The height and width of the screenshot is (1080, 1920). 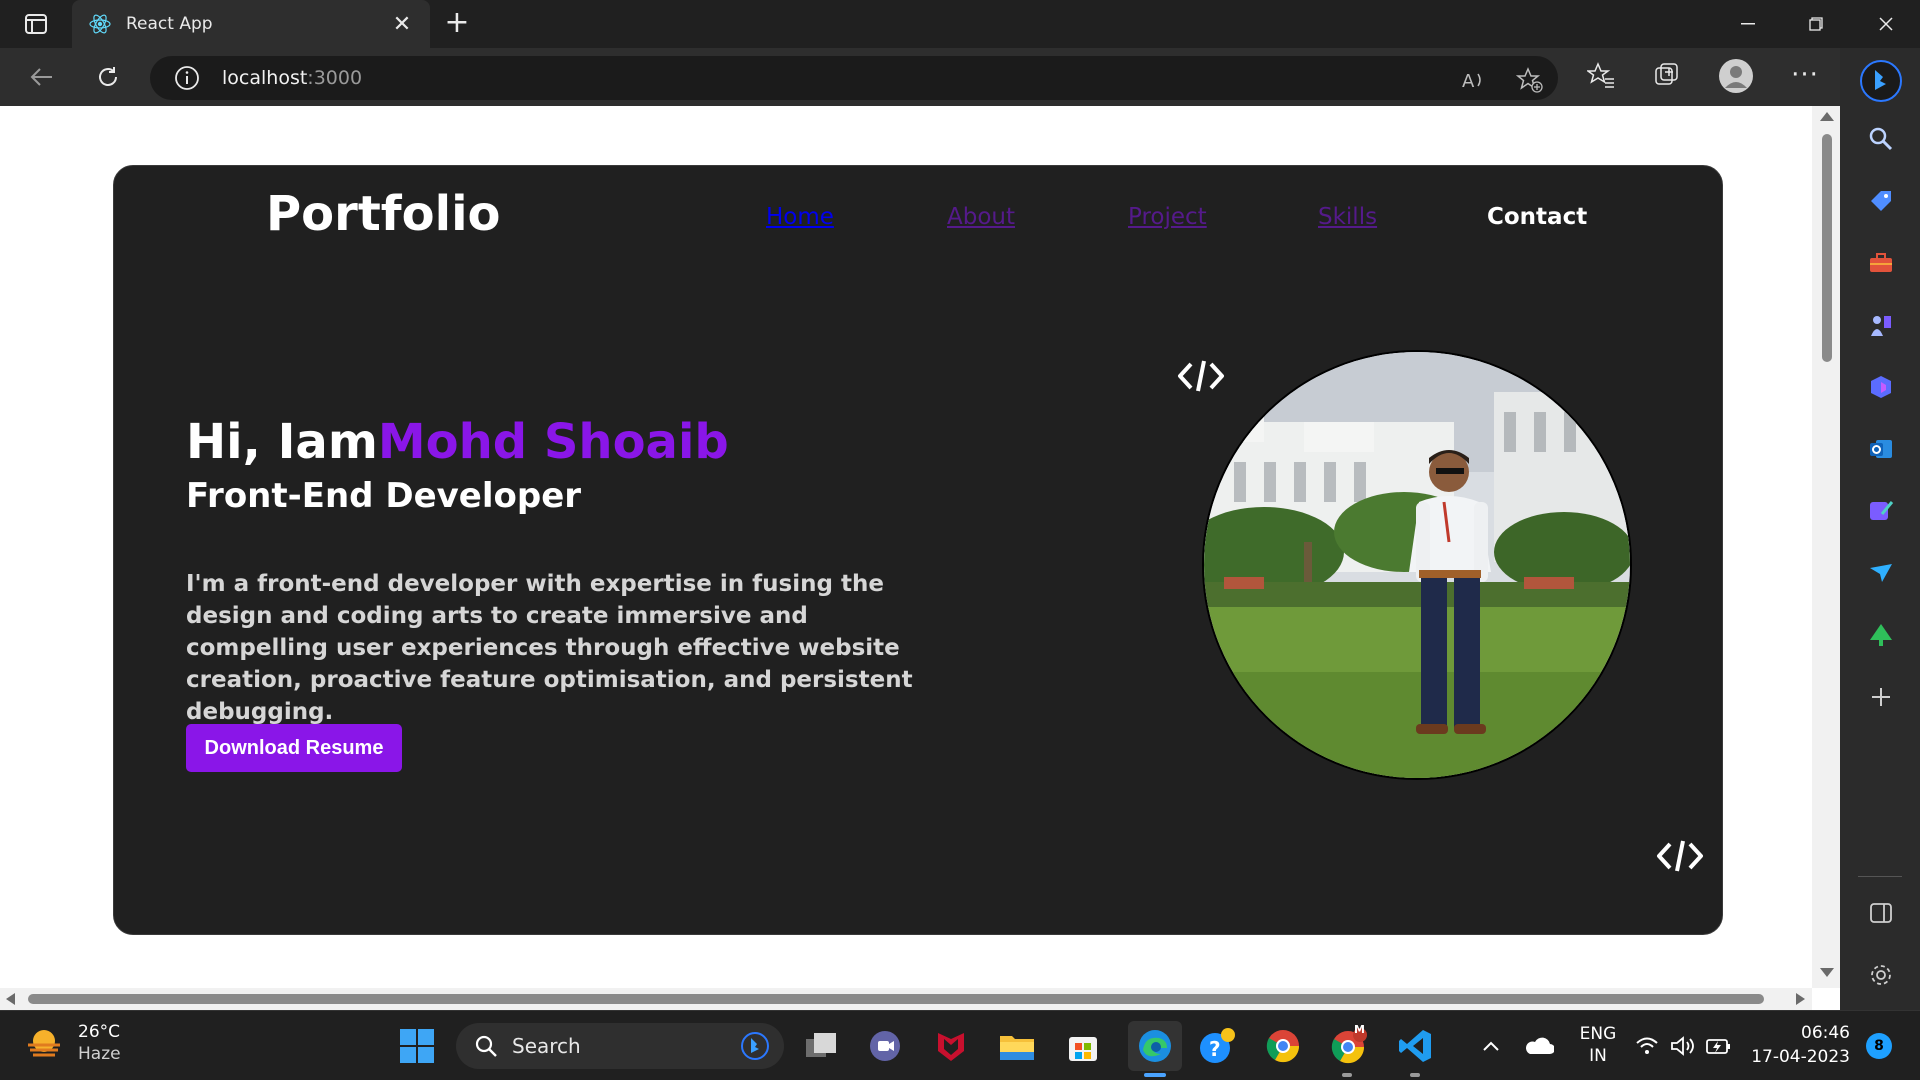 I want to click on region-code: IN, so click(x=1598, y=1056).